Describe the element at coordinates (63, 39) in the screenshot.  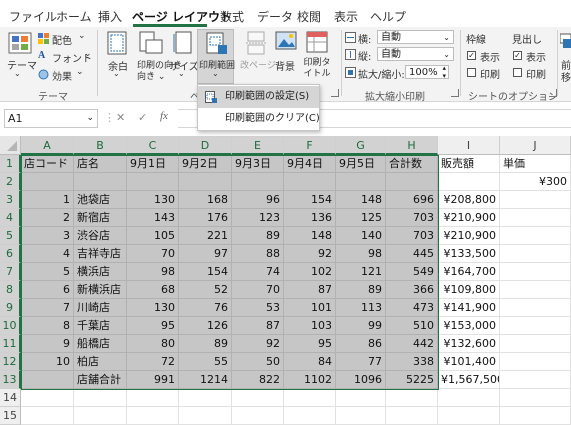
I see `colors-button: 配色 ⌄` at that location.